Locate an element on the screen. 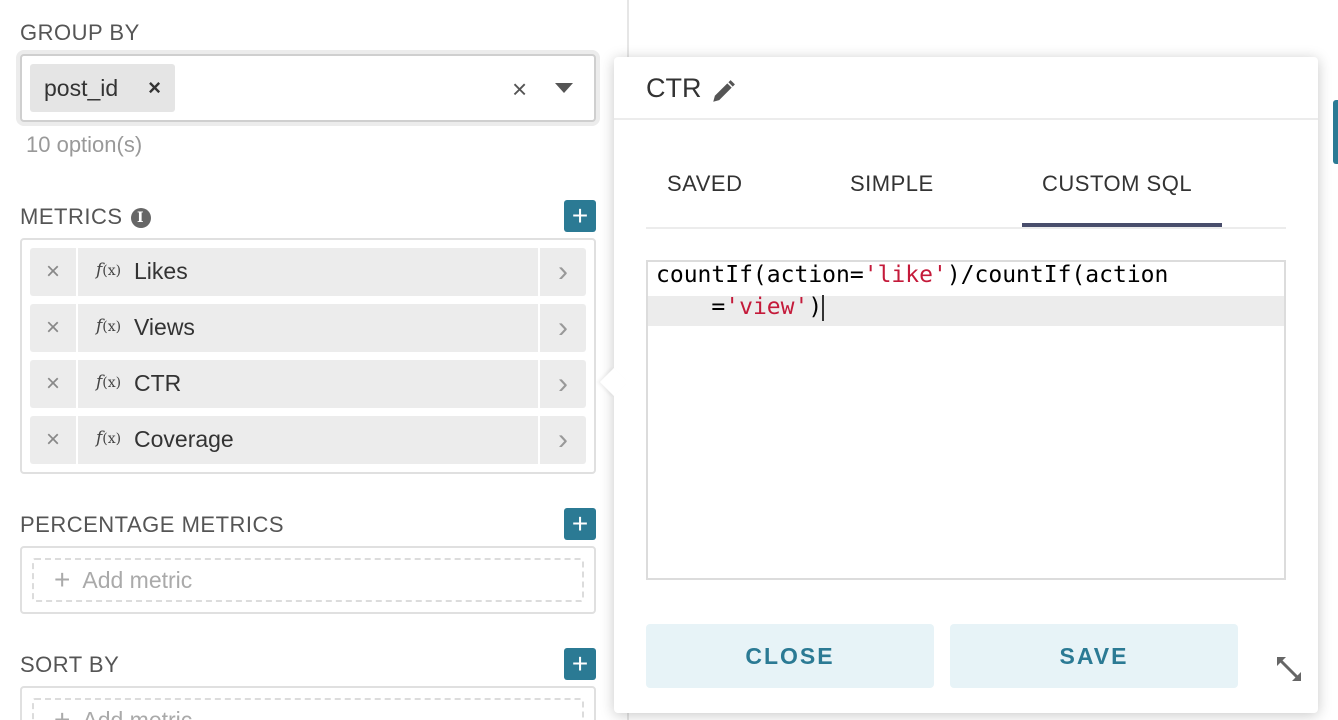  sort-by-dropzone: + Add metric is located at coordinates (308, 703).